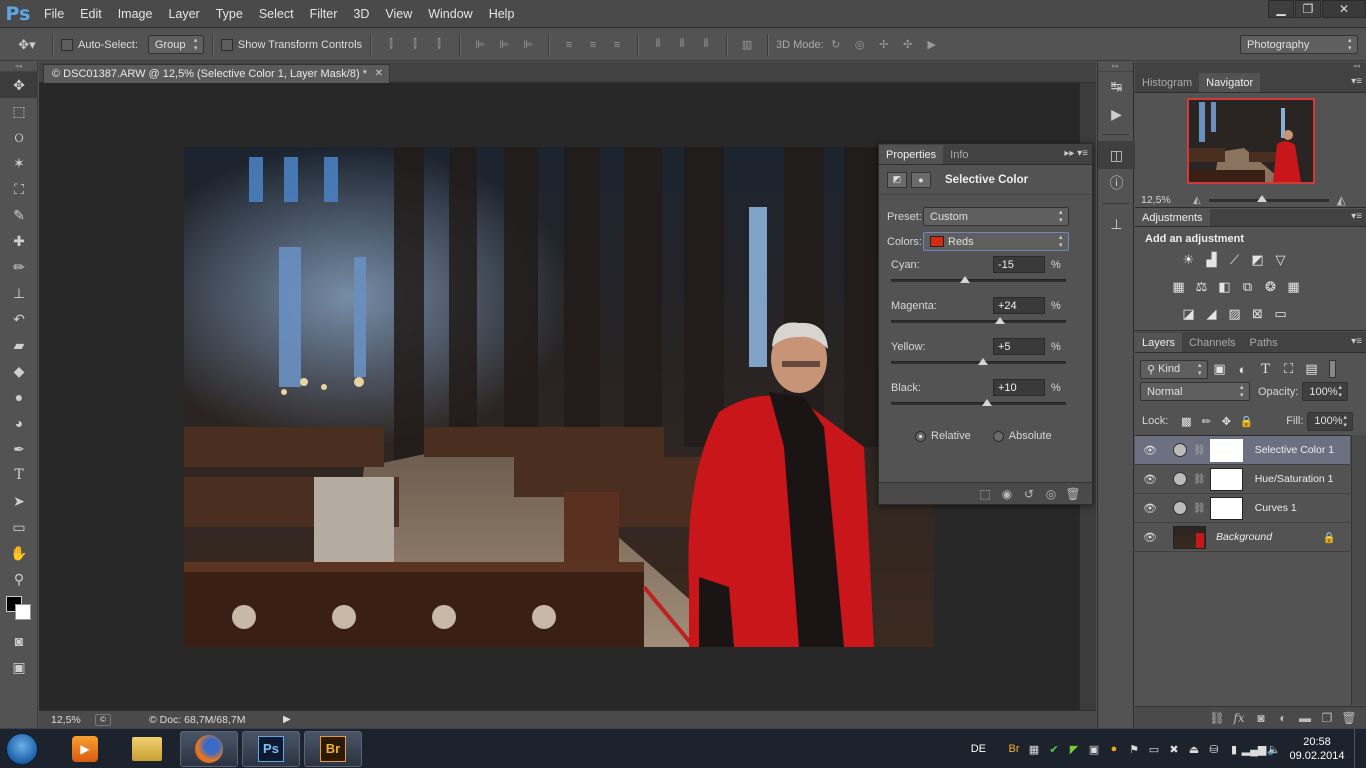 This screenshot has width=1366, height=768. Describe the element at coordinates (19, 475) in the screenshot. I see `type-tool-icon: T` at that location.